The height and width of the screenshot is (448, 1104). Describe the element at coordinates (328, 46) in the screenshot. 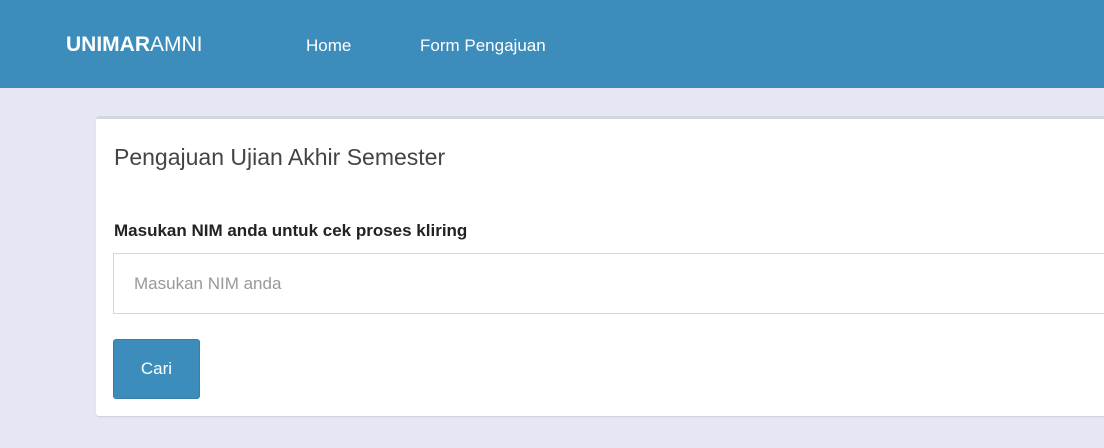

I see `nav-link-home: Home` at that location.